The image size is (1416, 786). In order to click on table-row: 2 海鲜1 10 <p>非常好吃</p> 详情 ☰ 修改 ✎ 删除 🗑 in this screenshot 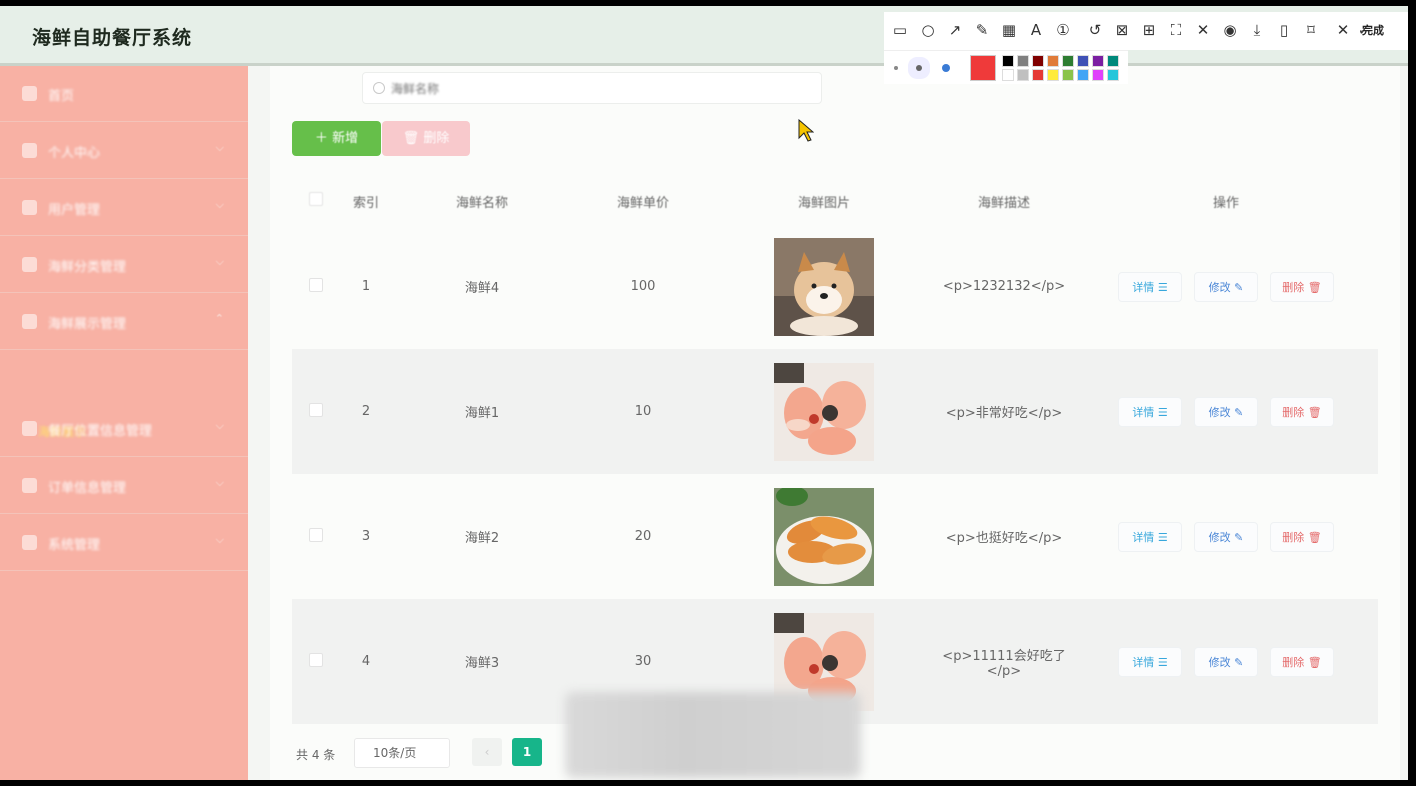, I will do `click(835, 411)`.